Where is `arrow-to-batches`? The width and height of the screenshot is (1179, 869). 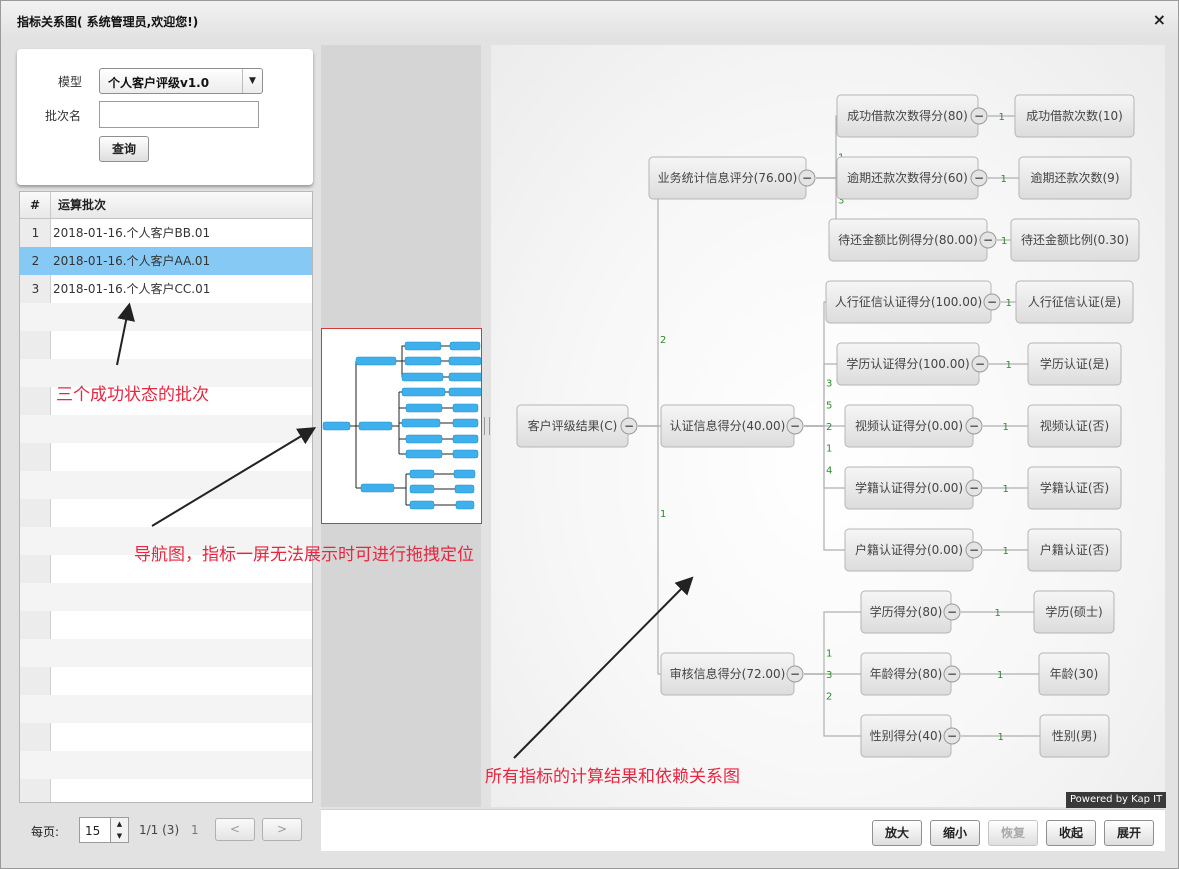
arrow-to-batches is located at coordinates (125, 334).